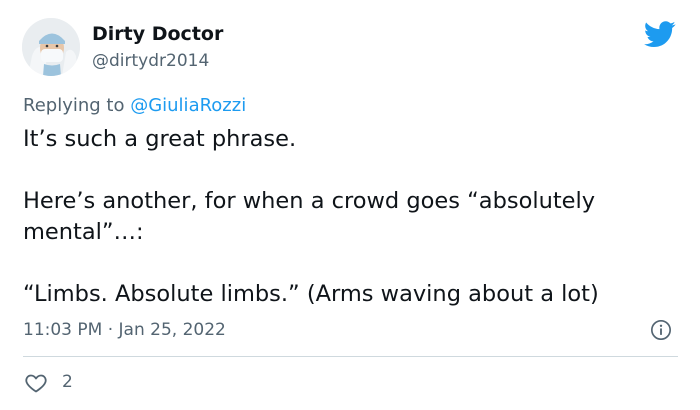  What do you see at coordinates (77, 105) in the screenshot?
I see `replying-to-label: Replying to` at bounding box center [77, 105].